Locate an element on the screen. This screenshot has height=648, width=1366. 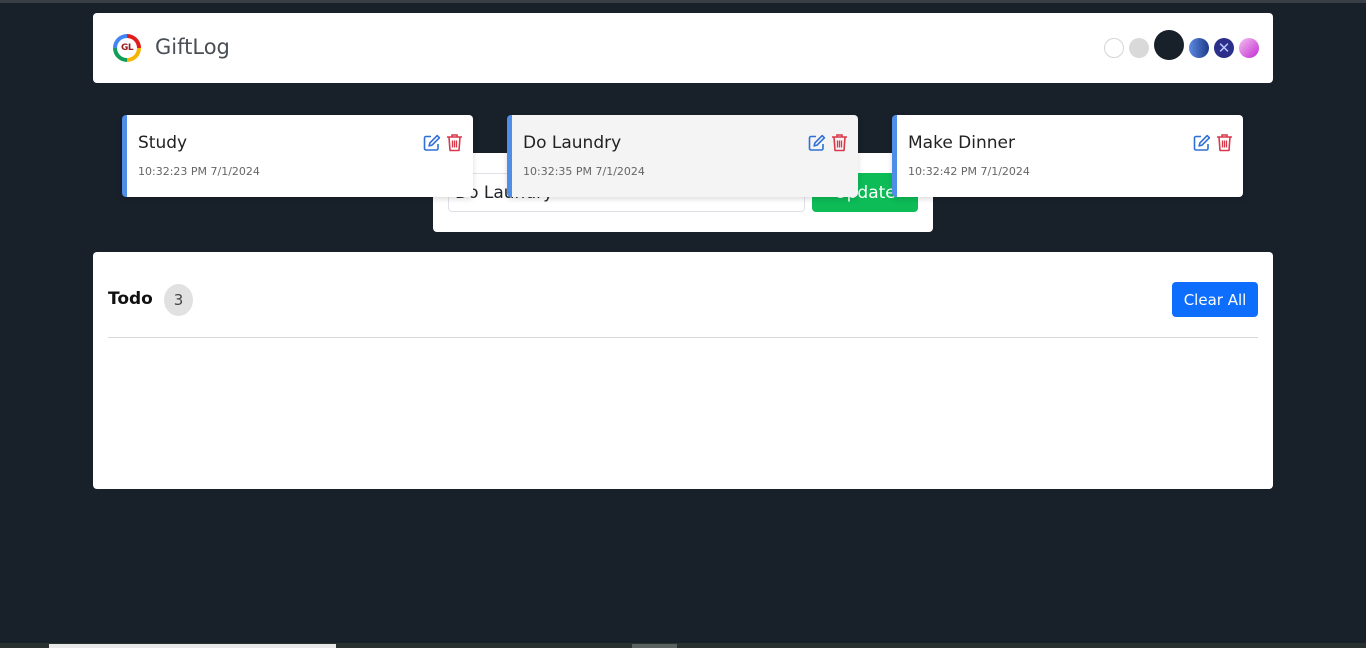
logo-text: GL is located at coordinates (127, 48).